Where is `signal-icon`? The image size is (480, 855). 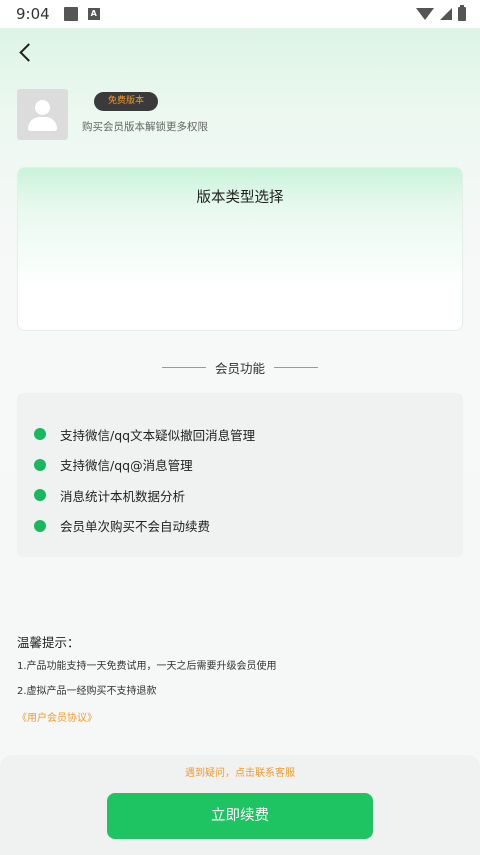 signal-icon is located at coordinates (446, 14).